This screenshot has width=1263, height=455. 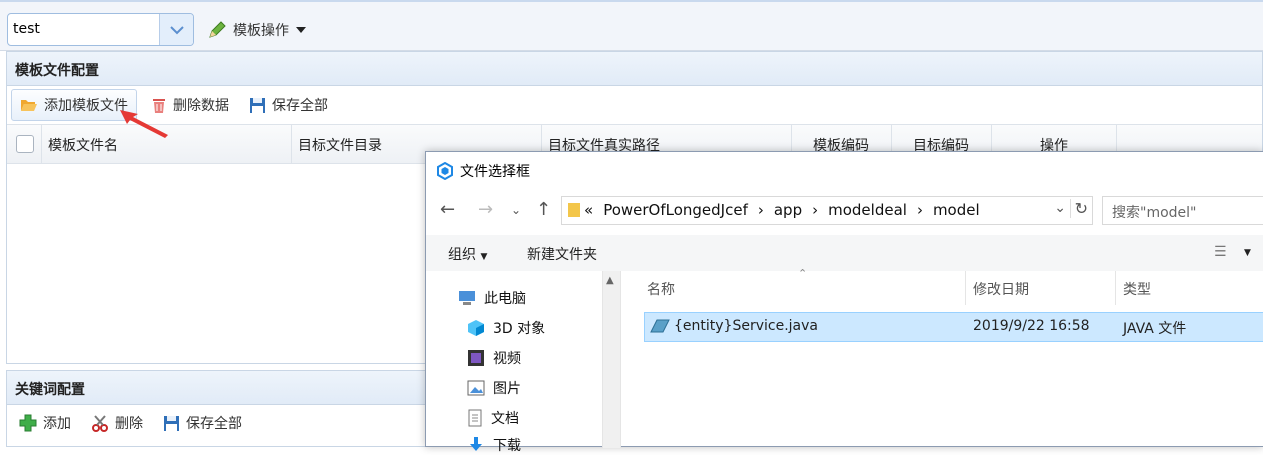 I want to click on app-cube-icon, so click(x=445, y=171).